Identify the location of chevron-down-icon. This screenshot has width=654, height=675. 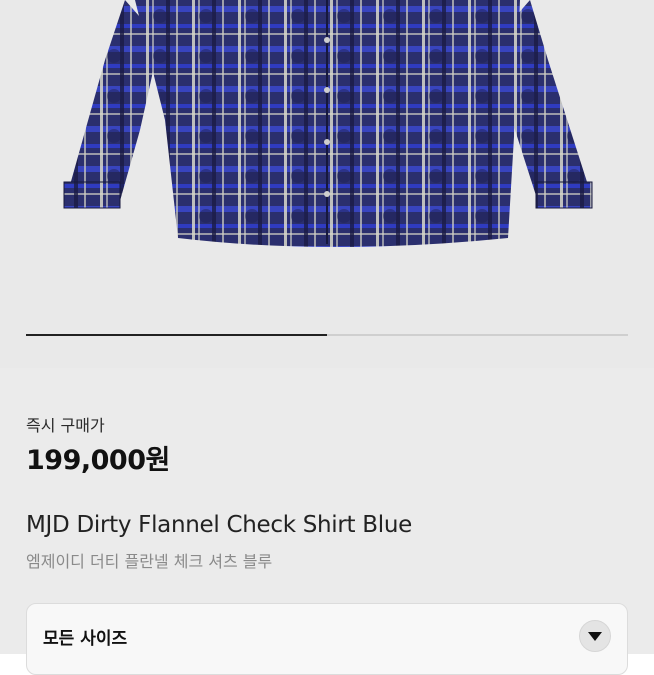
(595, 636).